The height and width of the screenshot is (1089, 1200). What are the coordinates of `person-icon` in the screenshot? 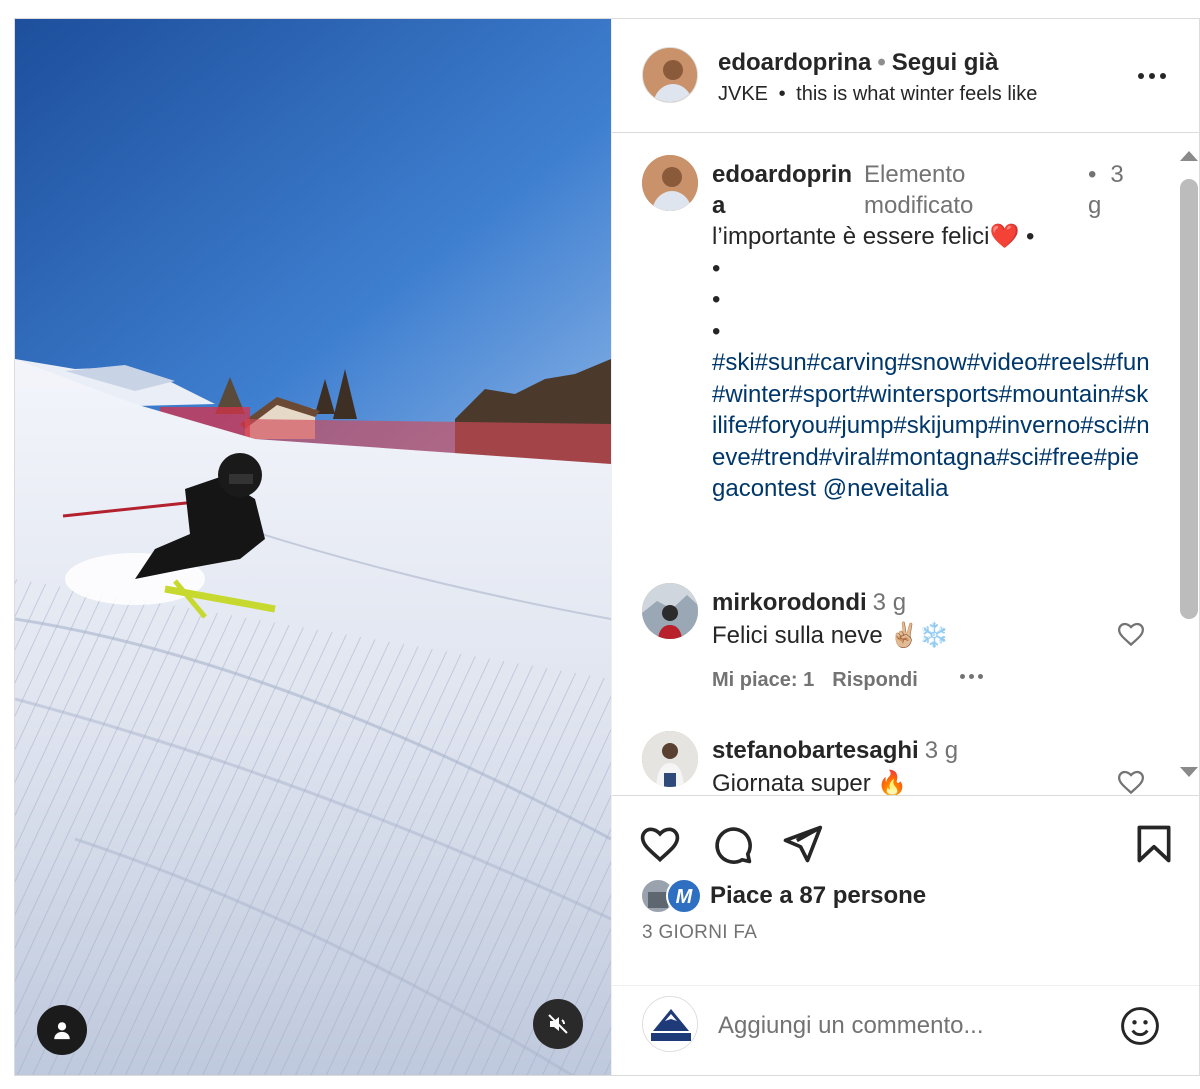 It's located at (62, 1031).